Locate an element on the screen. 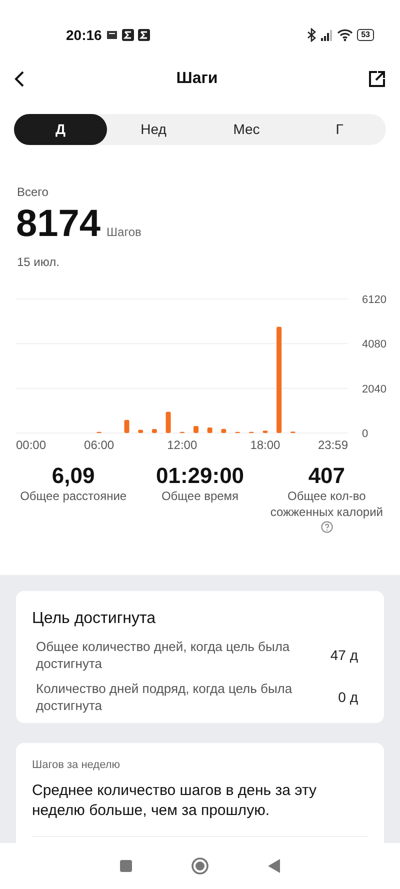 The image size is (400, 889). notification-icon is located at coordinates (112, 35).